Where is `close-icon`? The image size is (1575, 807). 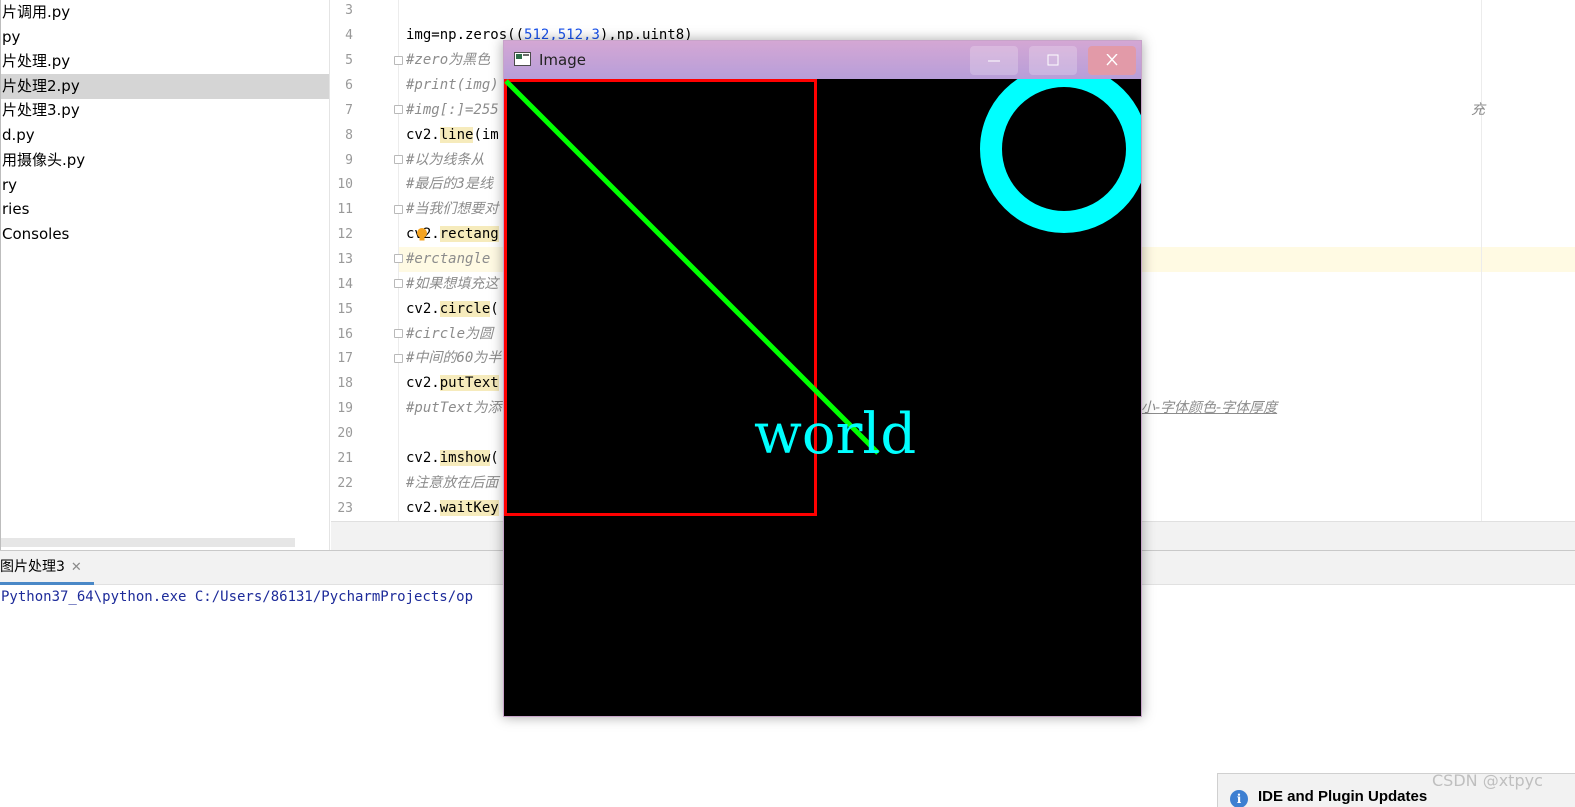
close-icon is located at coordinates (1112, 60).